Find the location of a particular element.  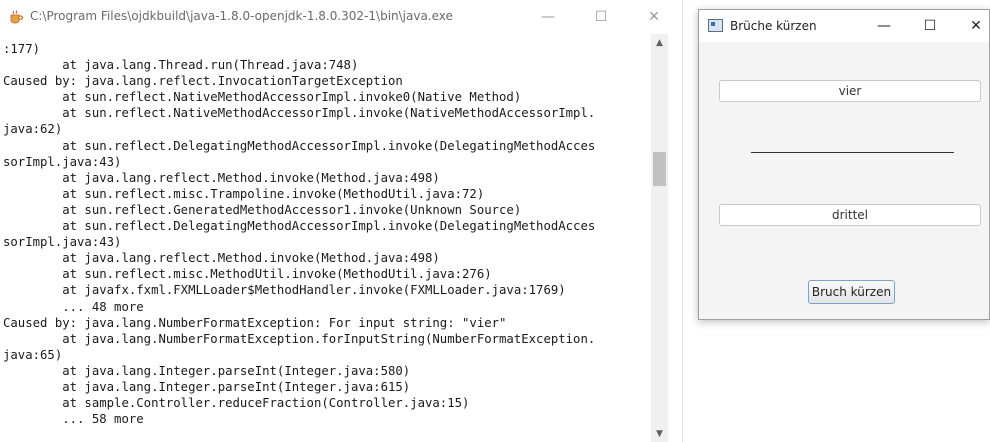

console-scrollbar: ▲ ▼ is located at coordinates (659, 238).